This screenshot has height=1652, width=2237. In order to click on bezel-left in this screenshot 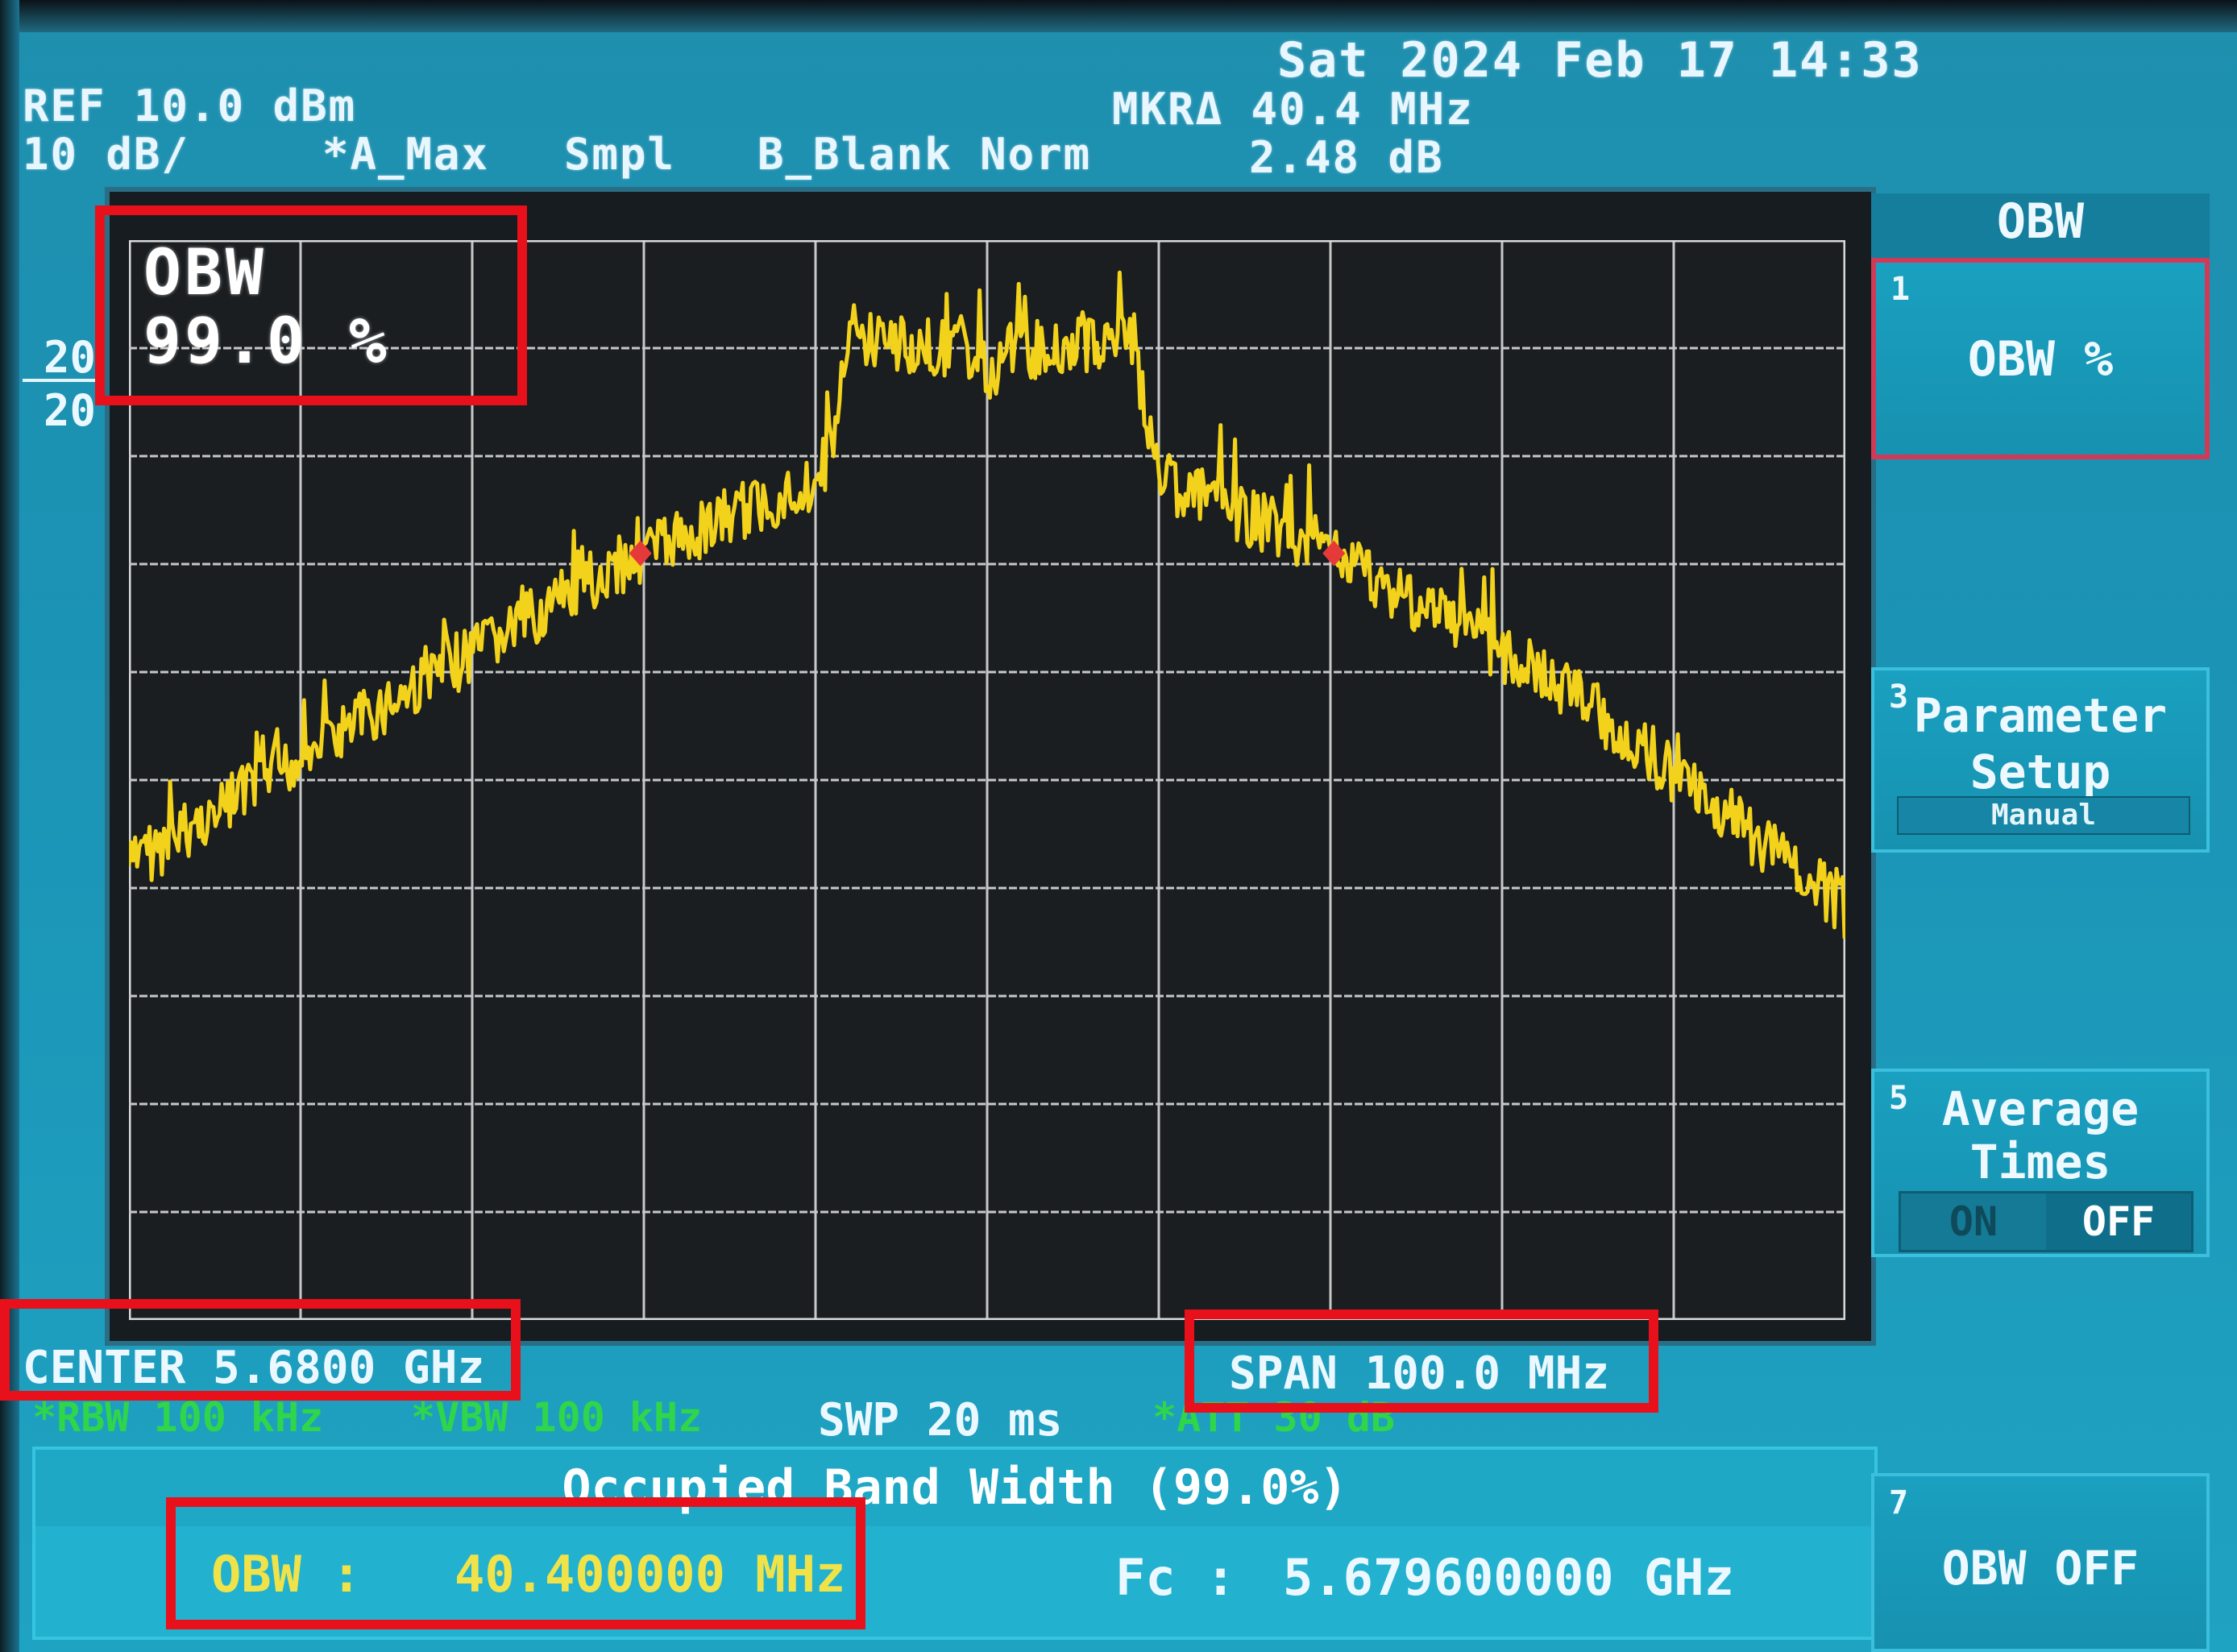, I will do `click(9, 826)`.